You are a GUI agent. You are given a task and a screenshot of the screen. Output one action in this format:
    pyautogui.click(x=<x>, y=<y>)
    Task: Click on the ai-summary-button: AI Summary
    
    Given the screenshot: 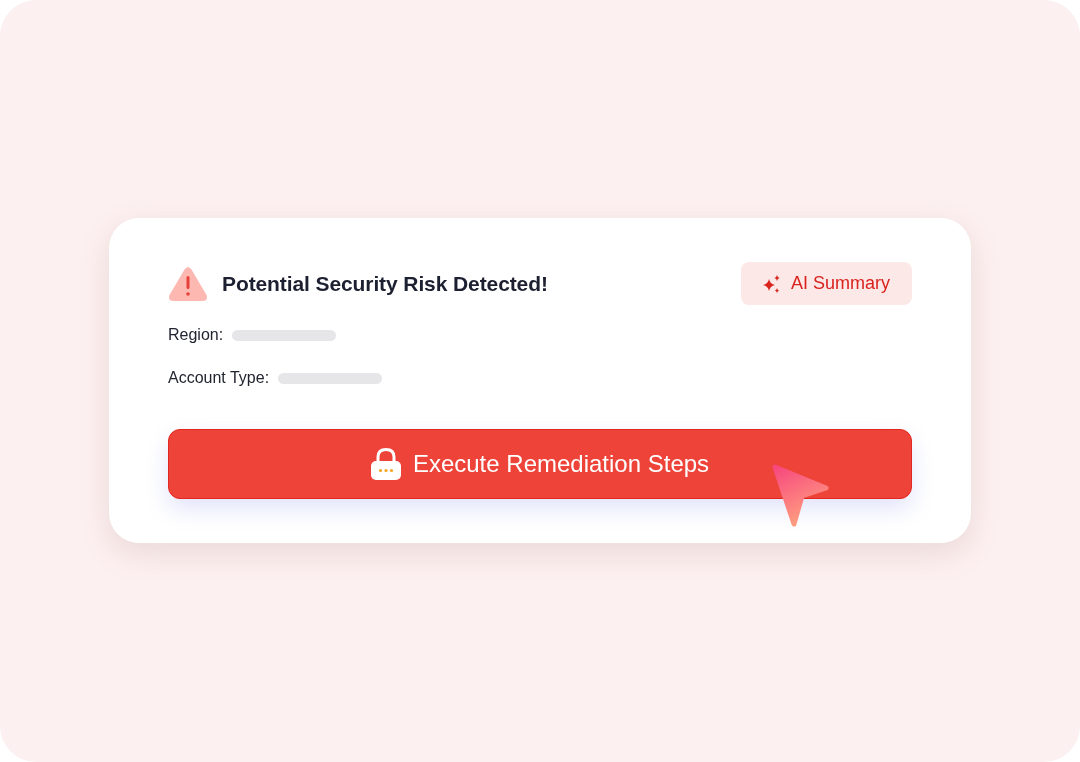 What is the action you would take?
    pyautogui.click(x=826, y=283)
    